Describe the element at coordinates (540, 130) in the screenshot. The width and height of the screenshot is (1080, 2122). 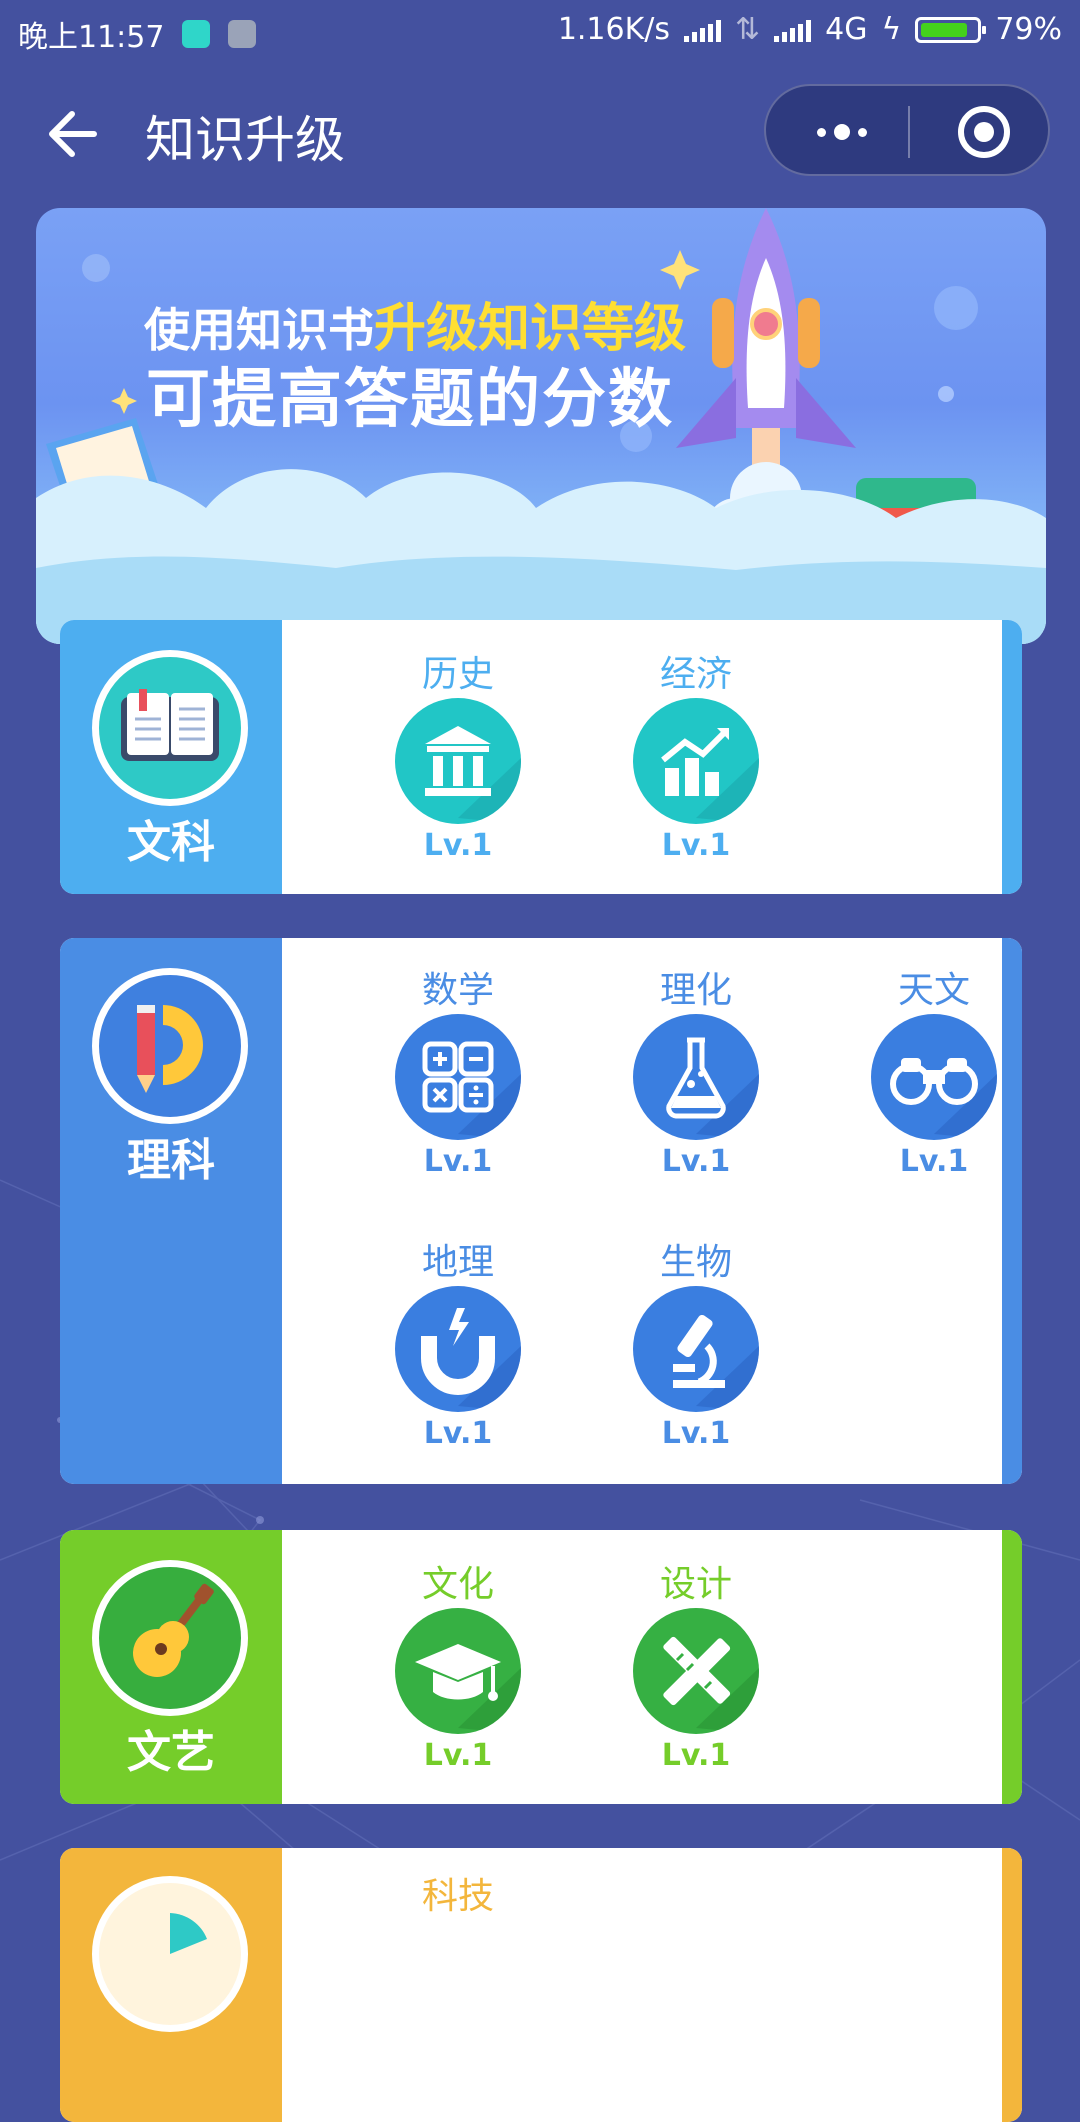
I see `nav-bar: 知识升级` at that location.